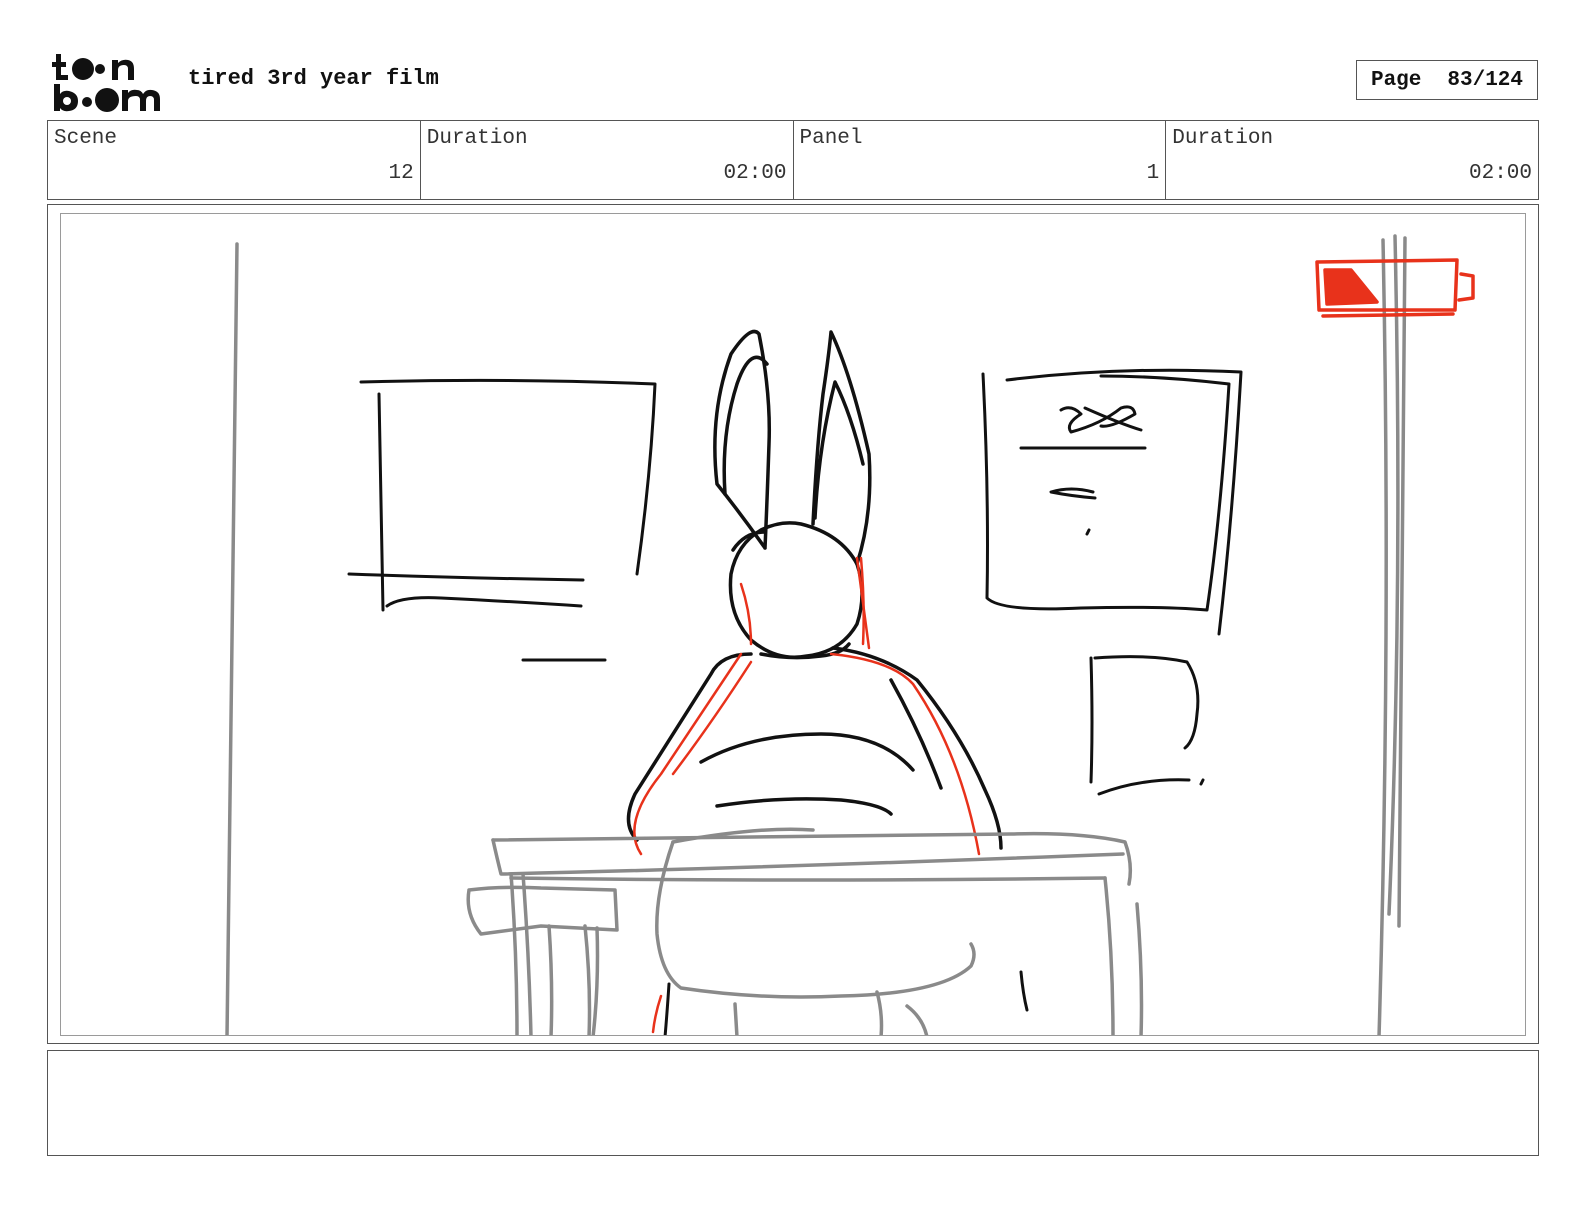 The height and width of the screenshot is (1224, 1584). Describe the element at coordinates (831, 138) in the screenshot. I see `panel-label: Panel` at that location.